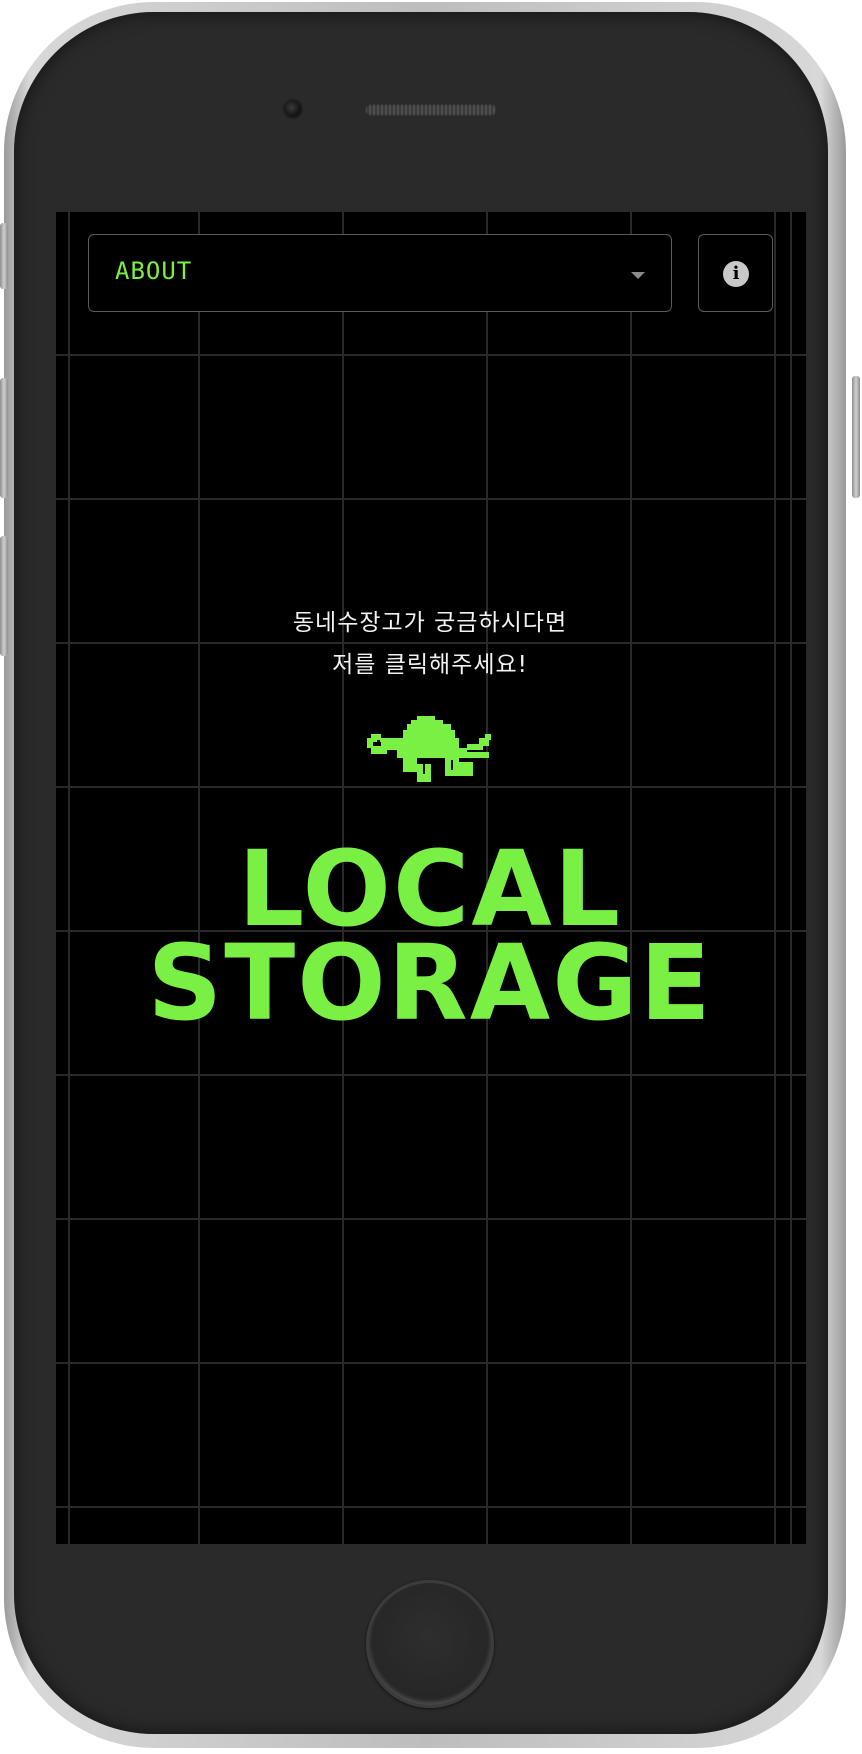 This screenshot has height=1754, width=862. Describe the element at coordinates (856, 437) in the screenshot. I see `power-button` at that location.